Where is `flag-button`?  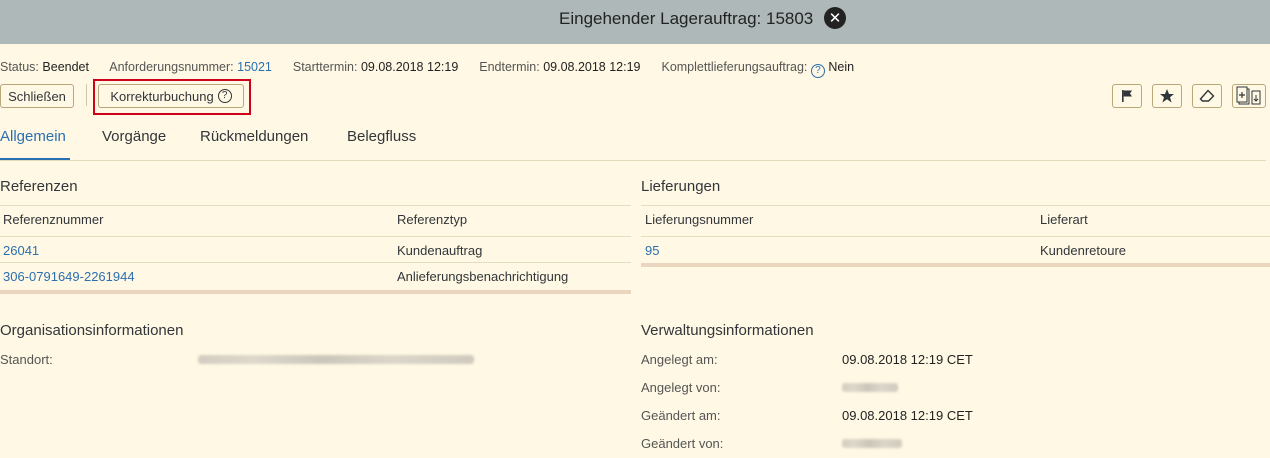 flag-button is located at coordinates (1127, 96).